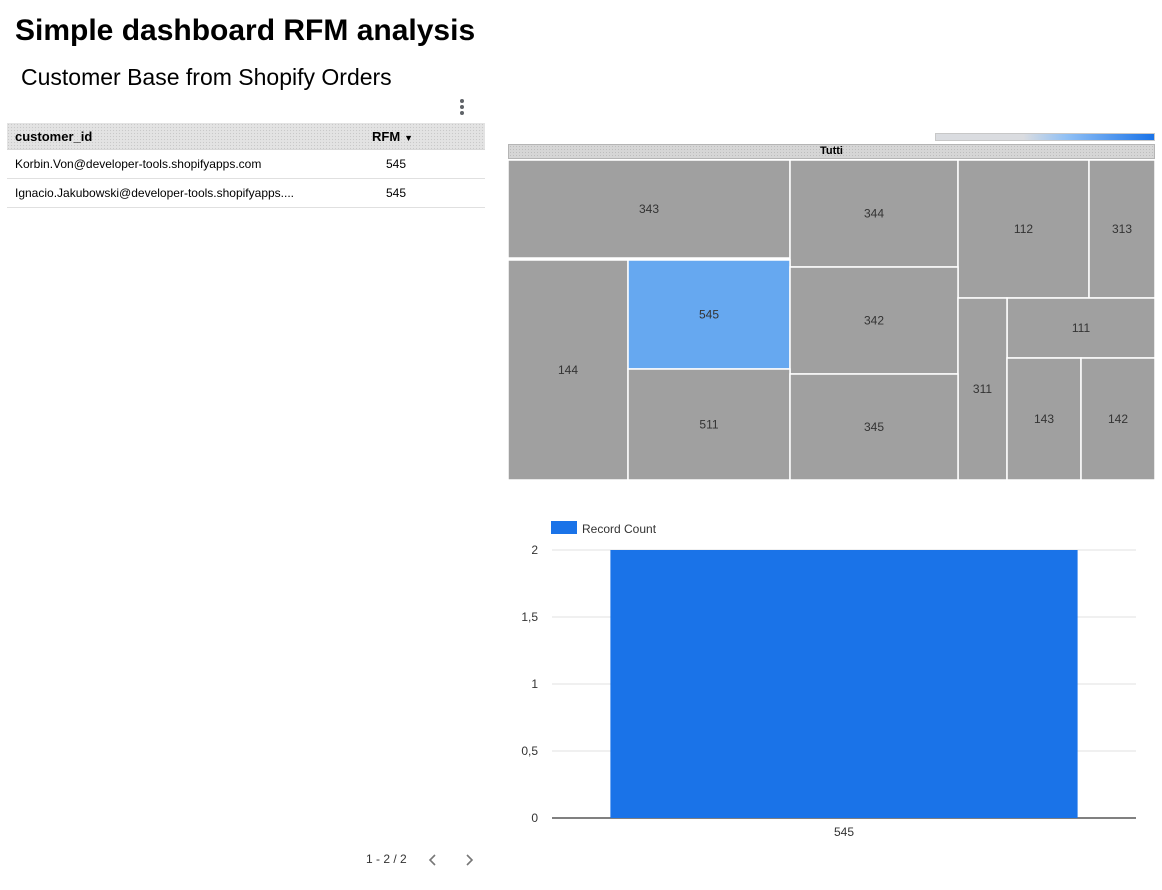  I want to click on column-header-rfm-label: RFM, so click(386, 136).